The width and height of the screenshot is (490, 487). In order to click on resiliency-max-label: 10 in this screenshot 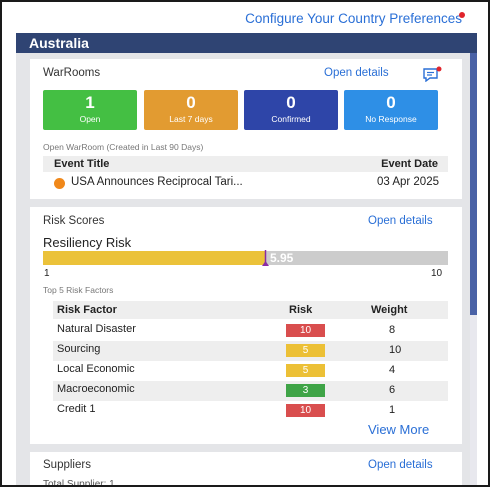, I will do `click(437, 273)`.